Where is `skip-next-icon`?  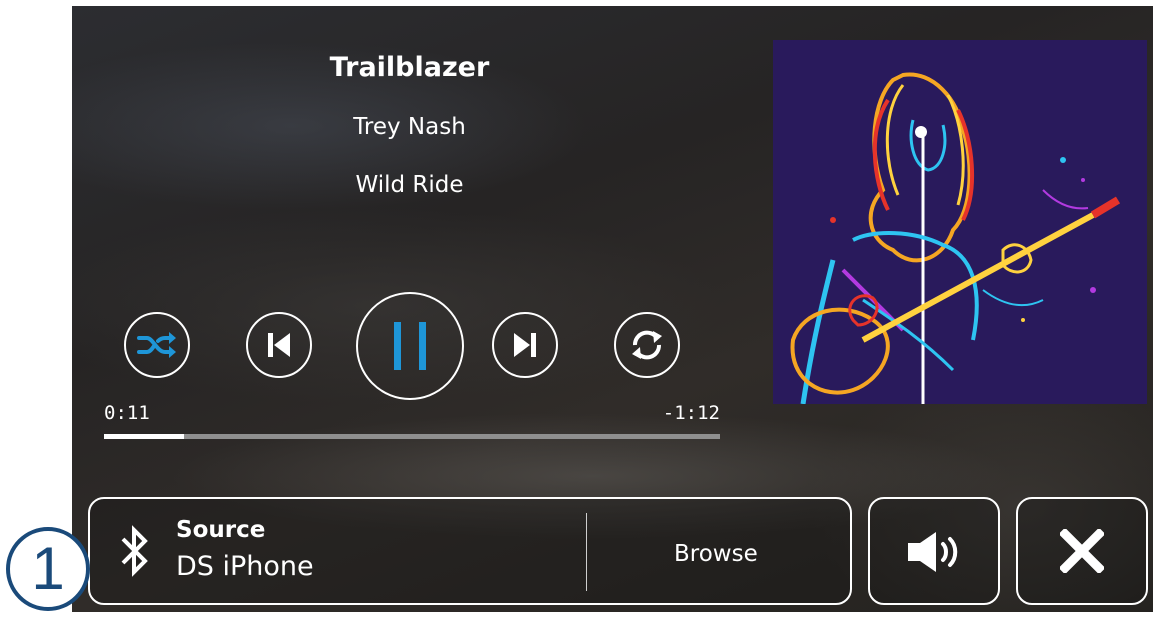 skip-next-icon is located at coordinates (525, 345).